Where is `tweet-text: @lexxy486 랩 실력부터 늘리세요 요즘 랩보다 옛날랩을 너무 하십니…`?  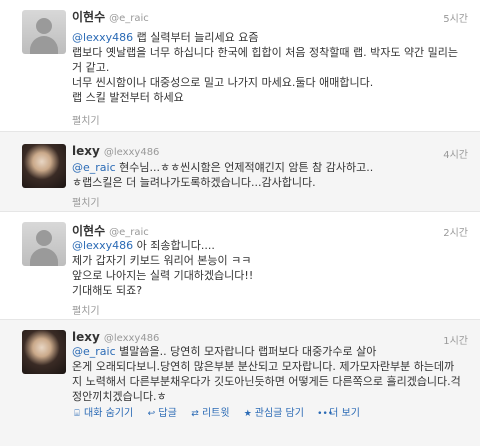 tweet-text: @lexxy486 랩 실력부터 늘리세요 요즘 랩보다 옛날랩을 너무 하십니… is located at coordinates (268, 67).